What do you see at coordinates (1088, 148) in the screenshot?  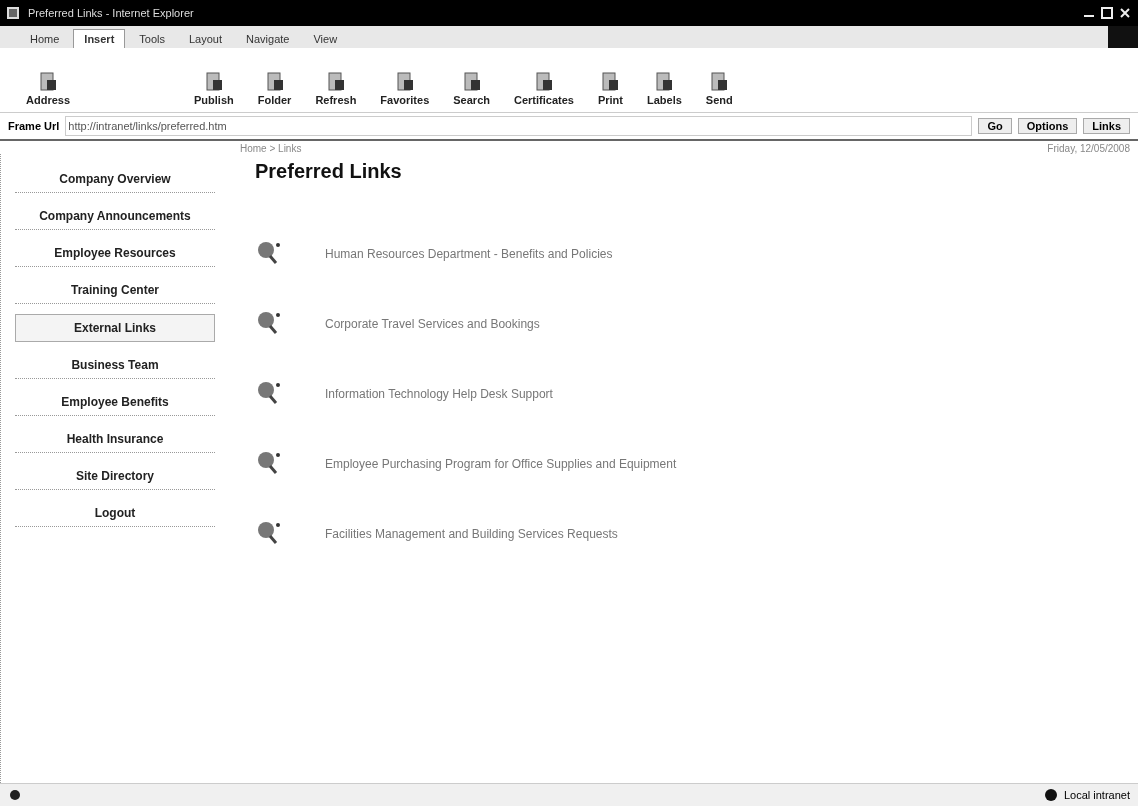 I see `date-text: Friday, 12/05/2008` at bounding box center [1088, 148].